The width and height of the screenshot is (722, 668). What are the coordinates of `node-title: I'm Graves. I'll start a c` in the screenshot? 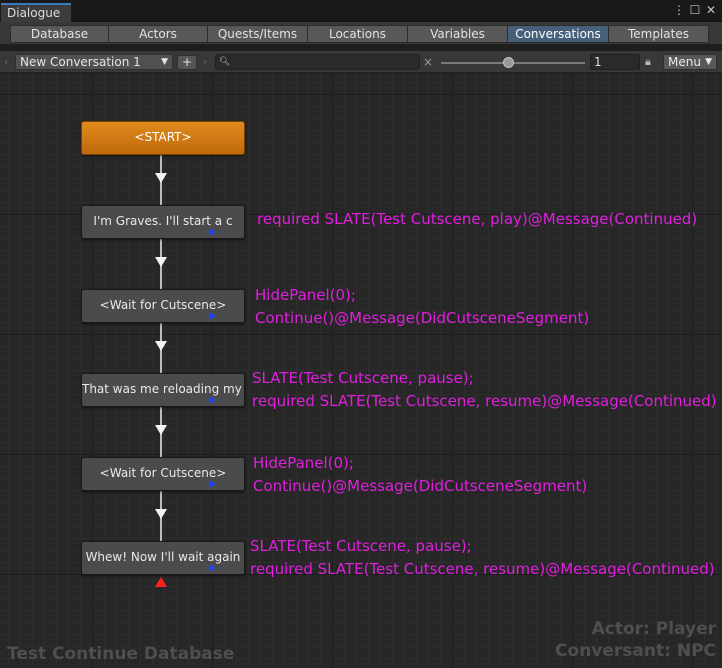 It's located at (163, 221).